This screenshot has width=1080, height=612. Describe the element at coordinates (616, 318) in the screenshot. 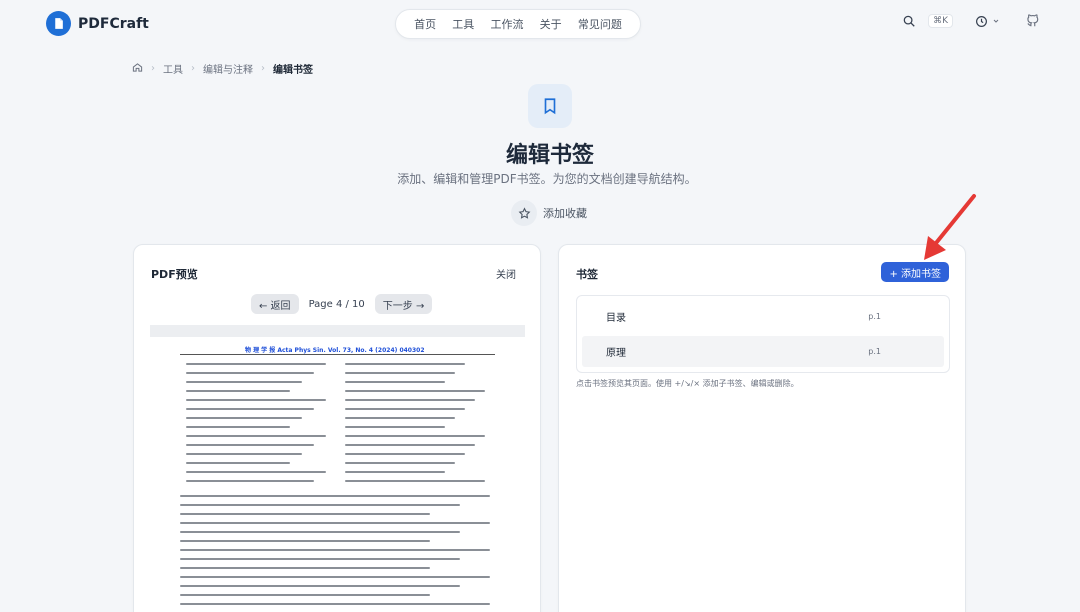

I see `bookmark-label: 目录` at that location.